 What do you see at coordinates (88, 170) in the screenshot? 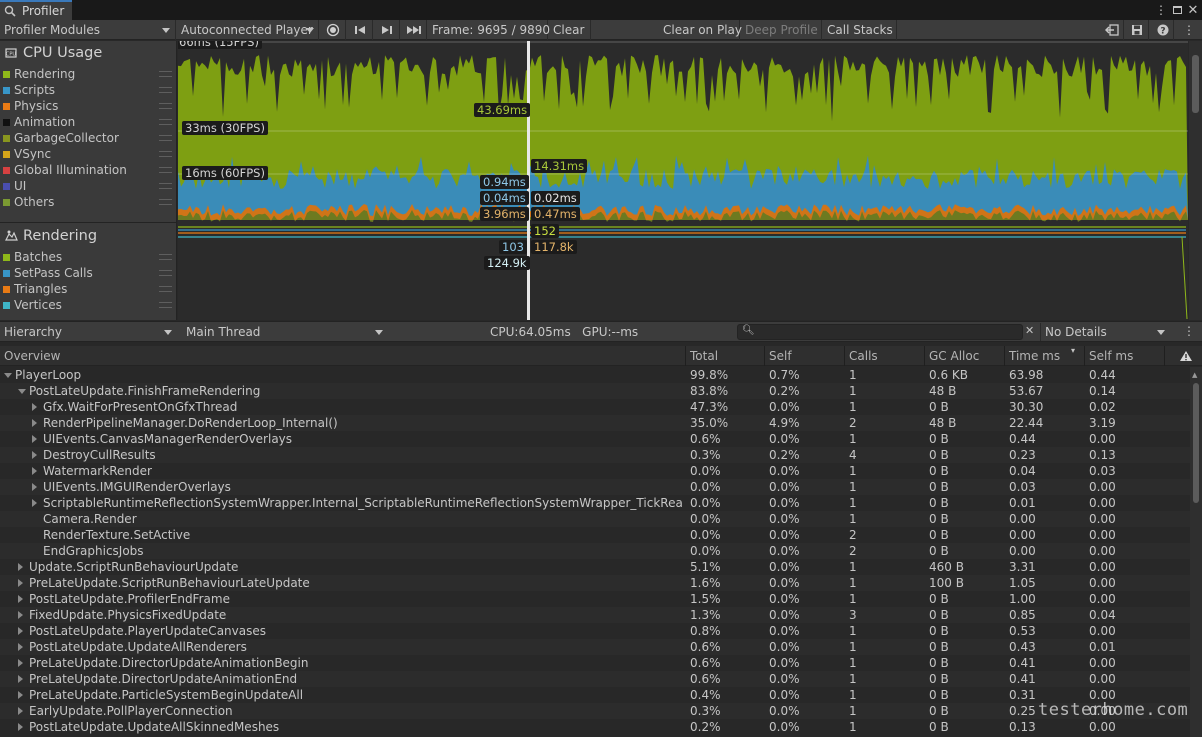
I see `legend-item: Global Illumination` at bounding box center [88, 170].